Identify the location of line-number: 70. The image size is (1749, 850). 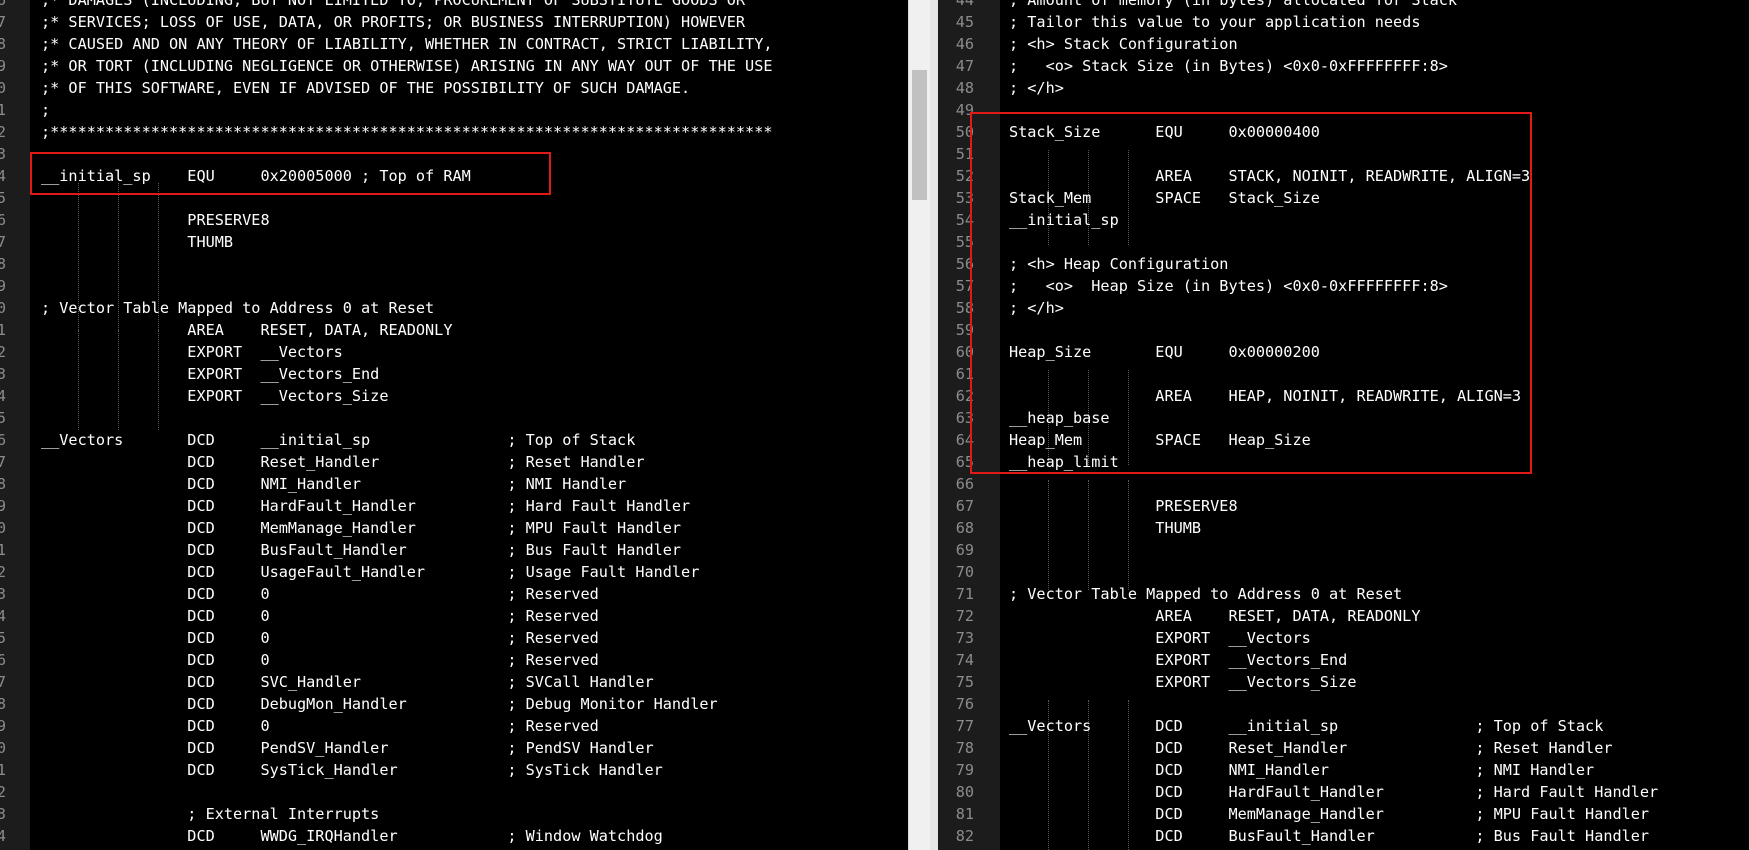
(964, 572).